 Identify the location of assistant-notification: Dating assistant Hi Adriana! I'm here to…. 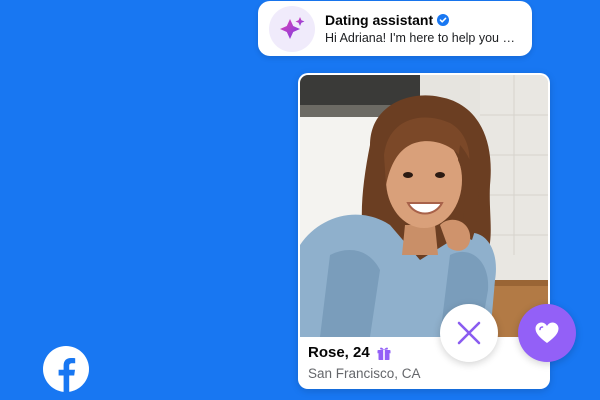
(395, 28).